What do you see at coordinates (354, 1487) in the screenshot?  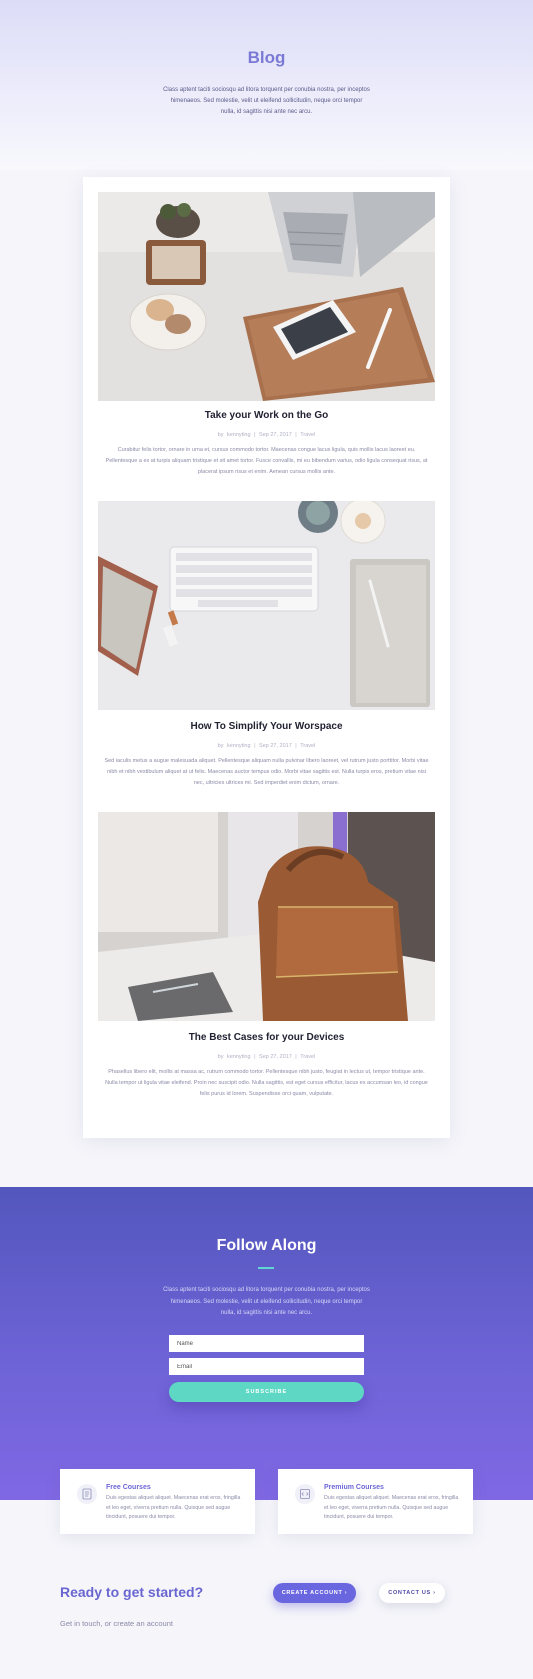 I see `course-title: Premium Courses` at bounding box center [354, 1487].